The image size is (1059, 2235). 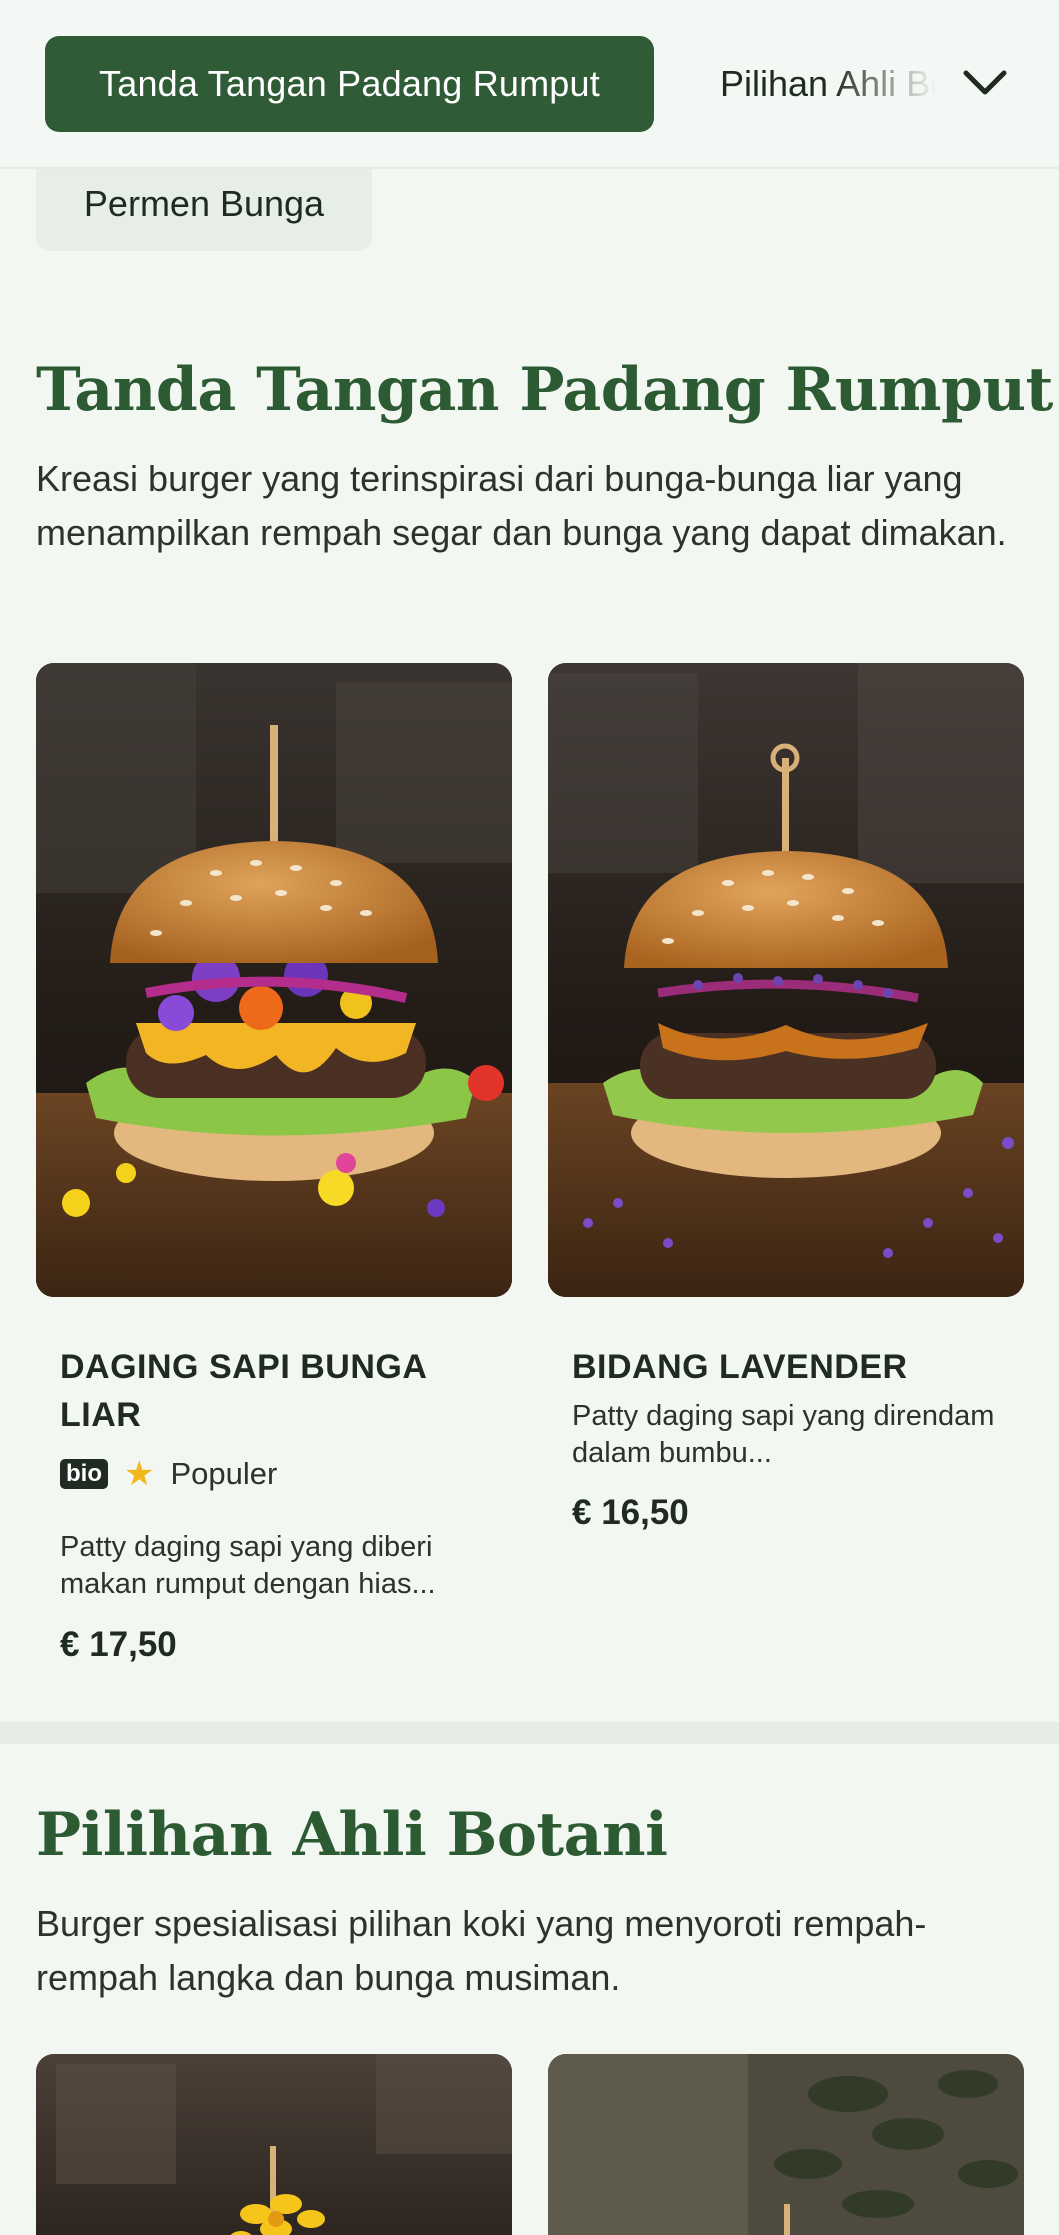 What do you see at coordinates (544, 390) in the screenshot?
I see `section-title: Tanda Tangan Padang Rumput` at bounding box center [544, 390].